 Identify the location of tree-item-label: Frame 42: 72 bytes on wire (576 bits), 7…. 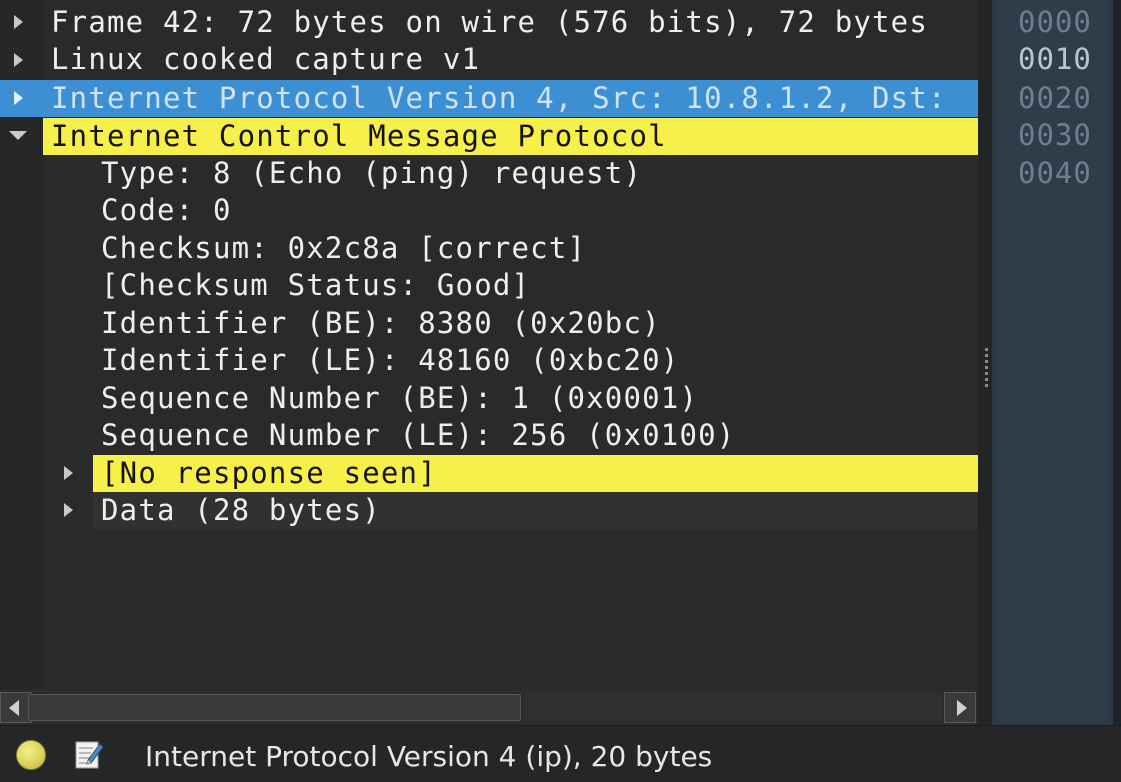
(489, 22).